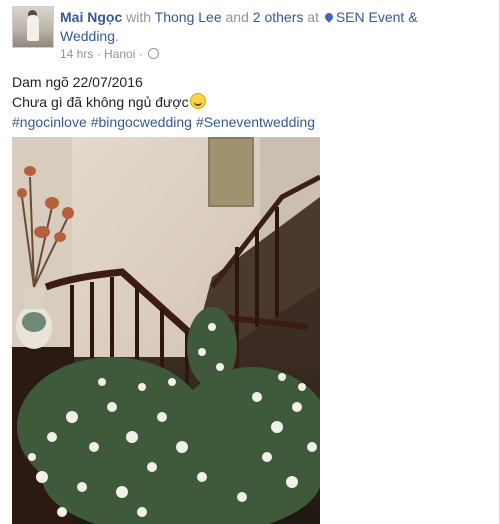  I want to click on grinning-emoji-icon, so click(197, 101).